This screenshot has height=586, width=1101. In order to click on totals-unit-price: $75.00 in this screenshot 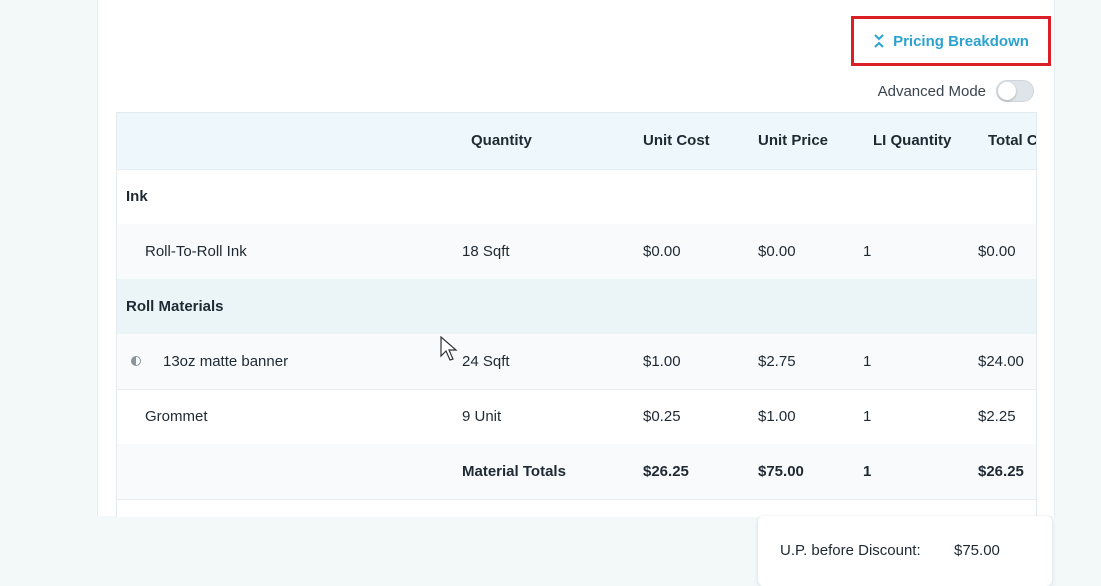, I will do `click(781, 471)`.